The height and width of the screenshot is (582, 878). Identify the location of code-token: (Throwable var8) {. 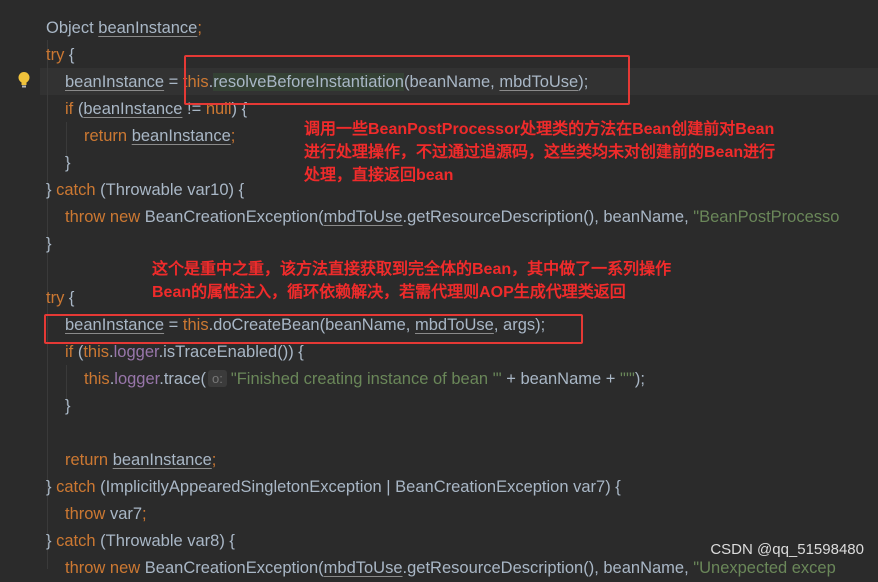
(167, 541).